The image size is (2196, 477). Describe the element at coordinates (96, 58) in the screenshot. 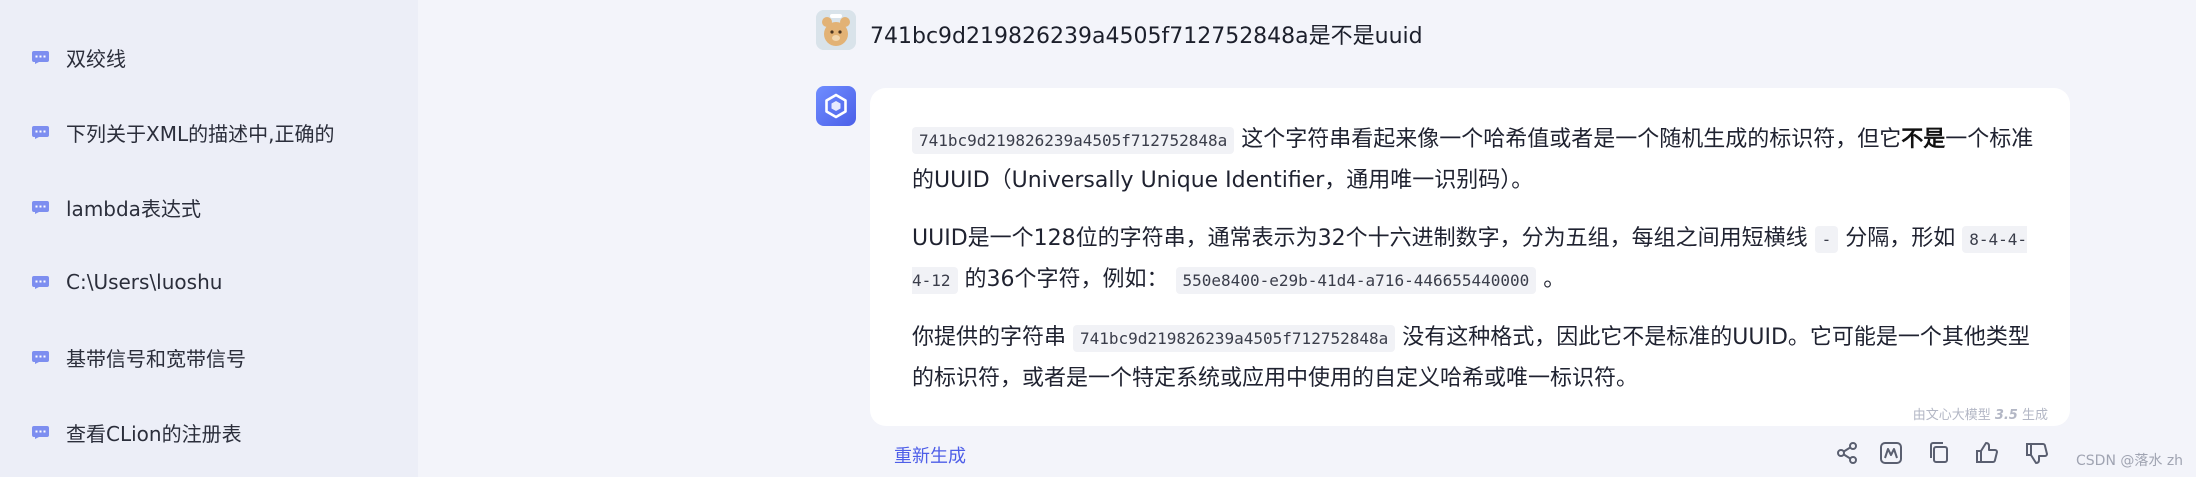

I see `sidebar-item-label: 双绞线` at that location.